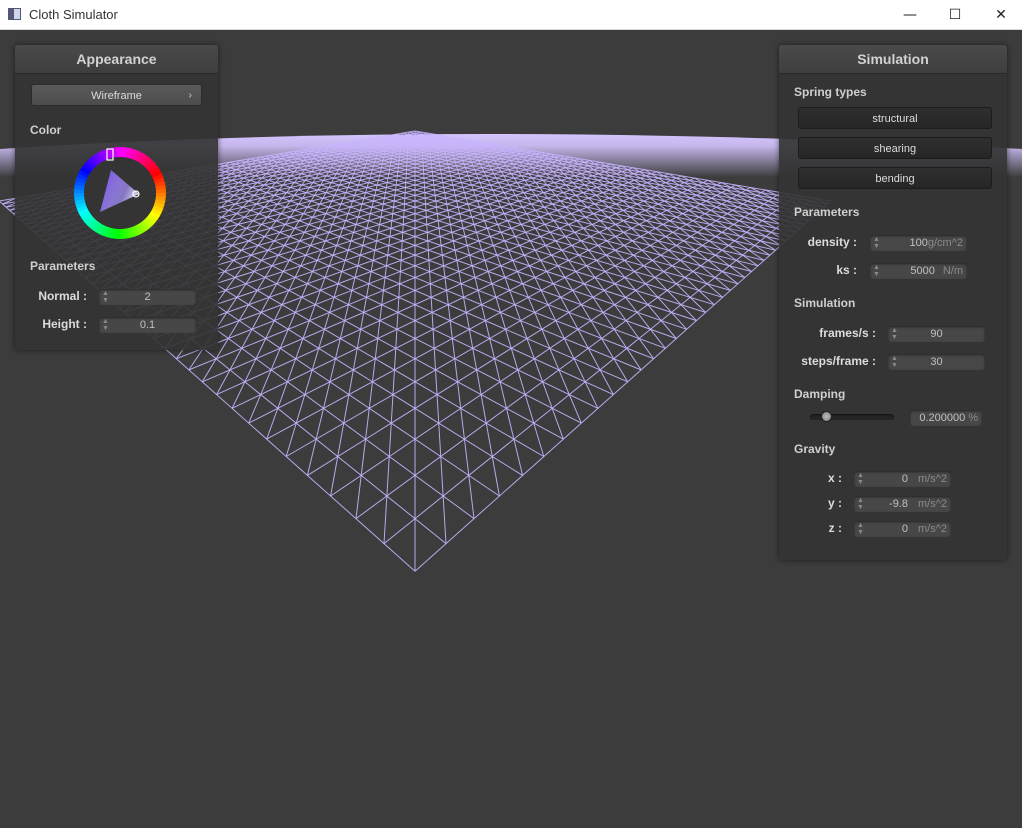 This screenshot has width=1022, height=828. What do you see at coordinates (815, 449) in the screenshot?
I see `gravity-section-label: Gravity` at bounding box center [815, 449].